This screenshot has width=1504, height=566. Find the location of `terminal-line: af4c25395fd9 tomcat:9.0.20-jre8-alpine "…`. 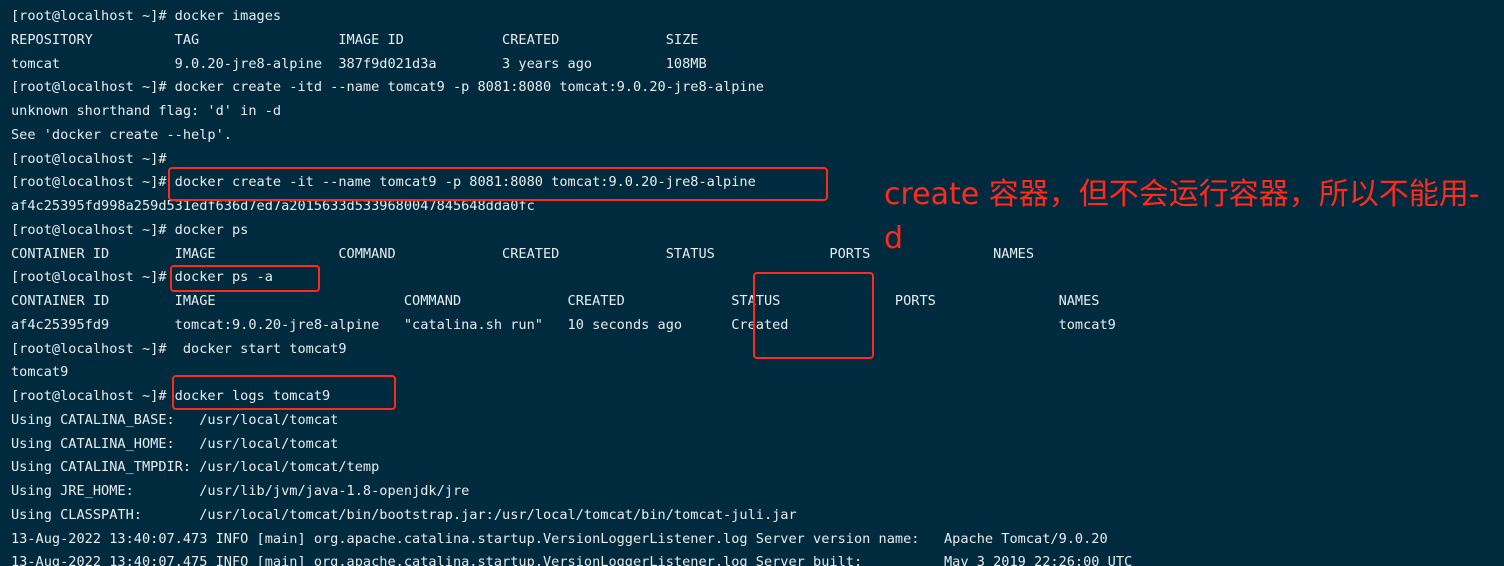

terminal-line: af4c25395fd9 tomcat:9.0.20-jre8-alpine "… is located at coordinates (563, 325).